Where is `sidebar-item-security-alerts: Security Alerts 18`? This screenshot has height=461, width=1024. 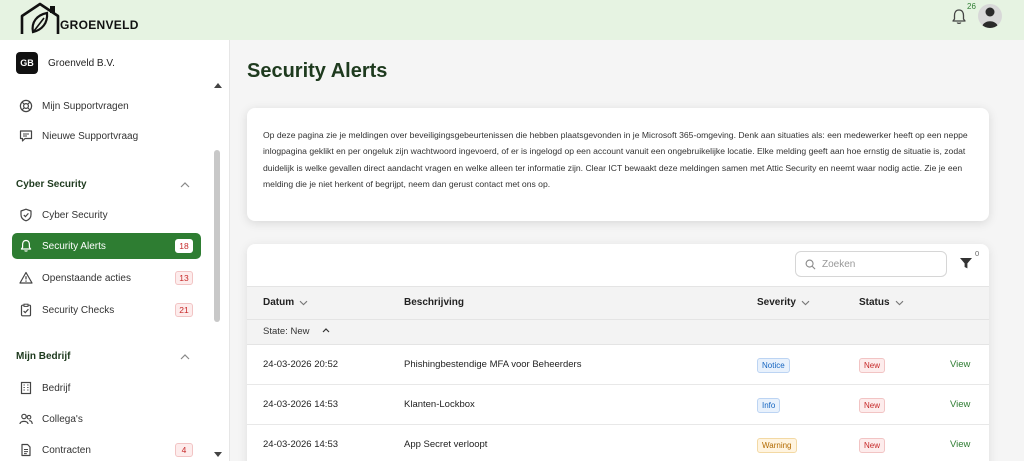 sidebar-item-security-alerts: Security Alerts 18 is located at coordinates (106, 246).